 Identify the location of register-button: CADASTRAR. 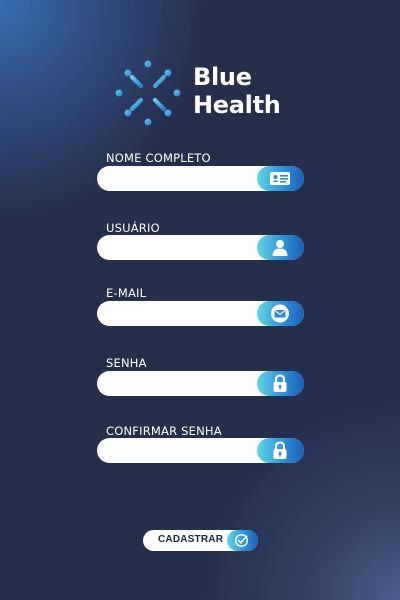
(200, 540).